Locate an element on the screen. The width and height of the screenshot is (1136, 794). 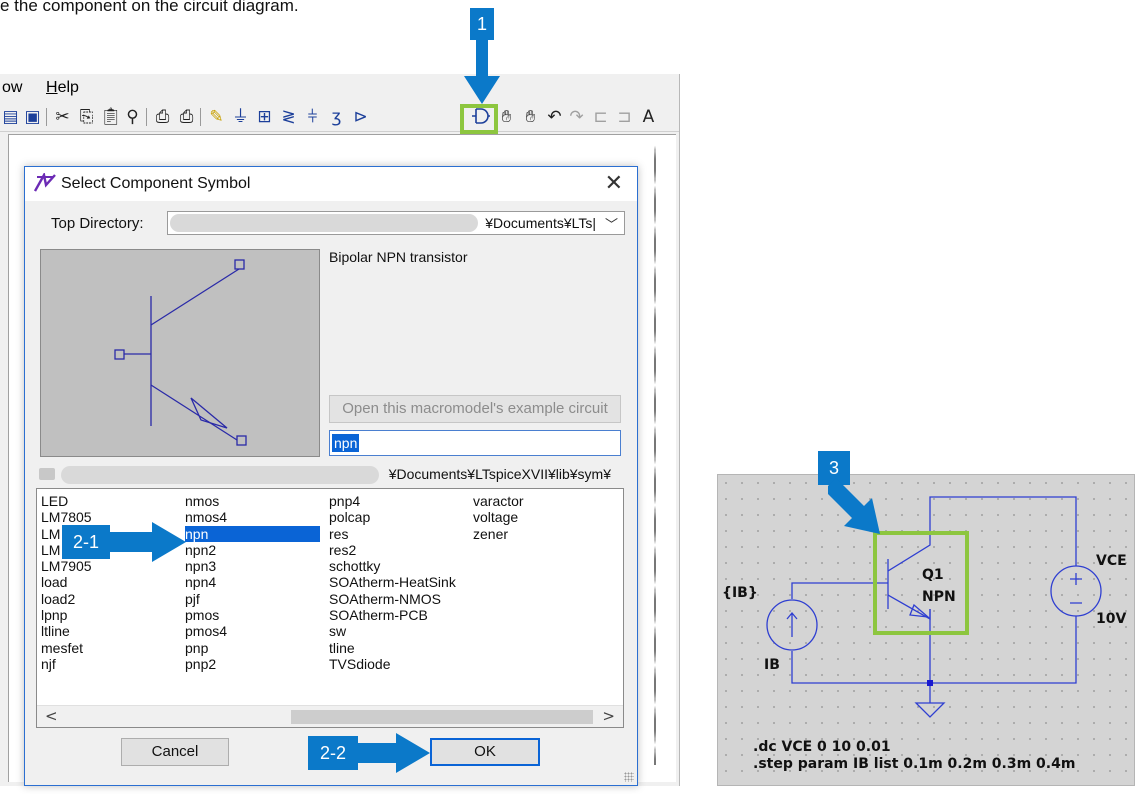
list-item: LM7905 is located at coordinates (66, 566).